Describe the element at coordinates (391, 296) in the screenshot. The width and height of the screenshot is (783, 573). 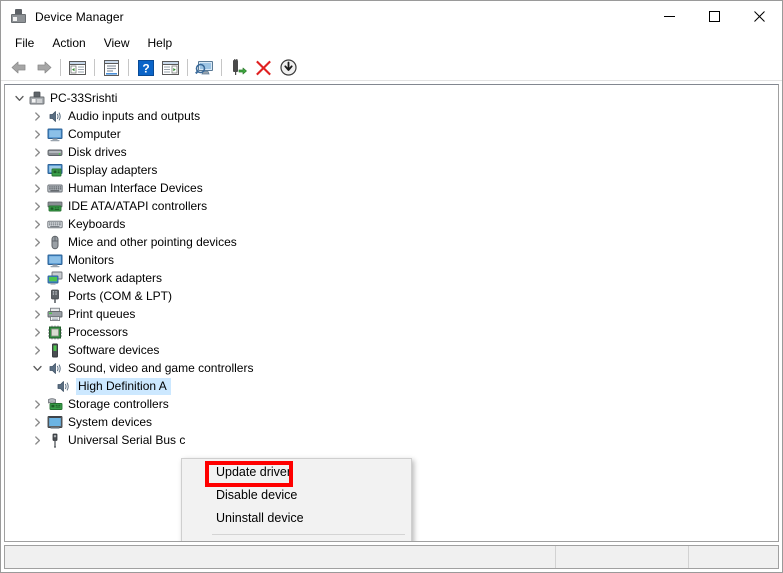
I see `tree-row-ports: Ports (COM & LPT)` at that location.